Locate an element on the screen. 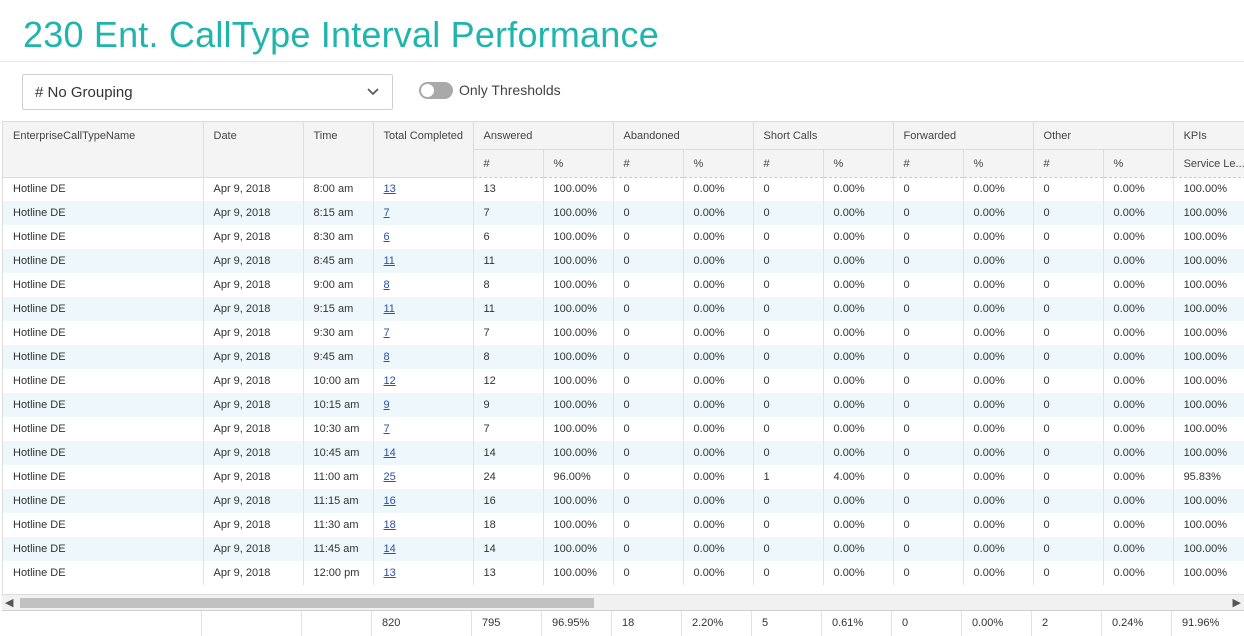 The width and height of the screenshot is (1244, 636). cell-other-count: 0 is located at coordinates (1068, 405).